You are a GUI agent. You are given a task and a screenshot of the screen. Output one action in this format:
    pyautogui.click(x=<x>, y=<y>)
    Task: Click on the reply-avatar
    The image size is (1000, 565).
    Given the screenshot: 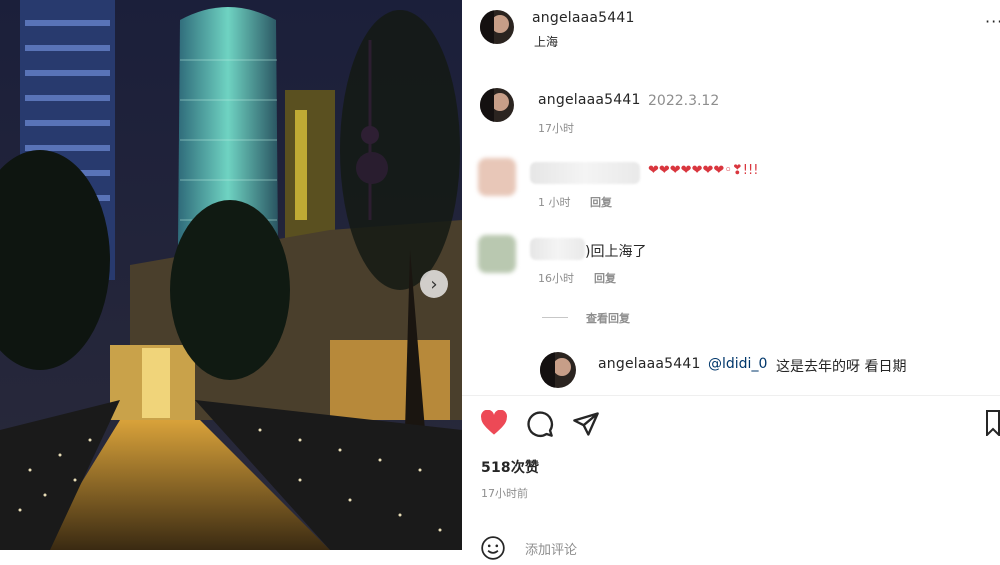 What is the action you would take?
    pyautogui.click(x=558, y=370)
    